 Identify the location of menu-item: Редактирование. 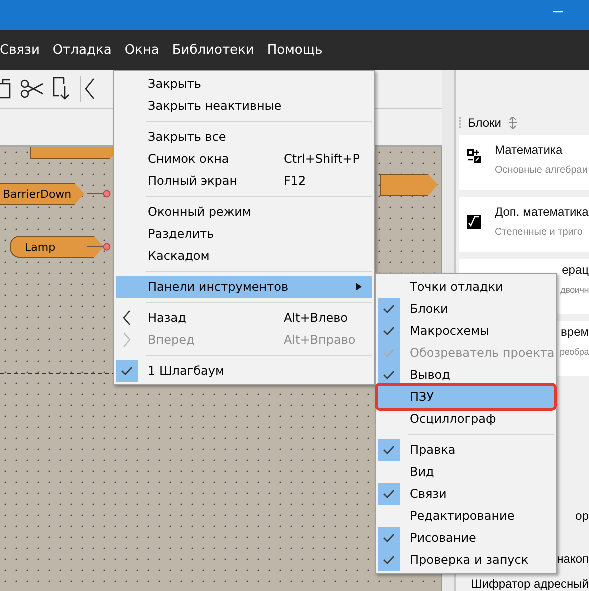
(466, 516).